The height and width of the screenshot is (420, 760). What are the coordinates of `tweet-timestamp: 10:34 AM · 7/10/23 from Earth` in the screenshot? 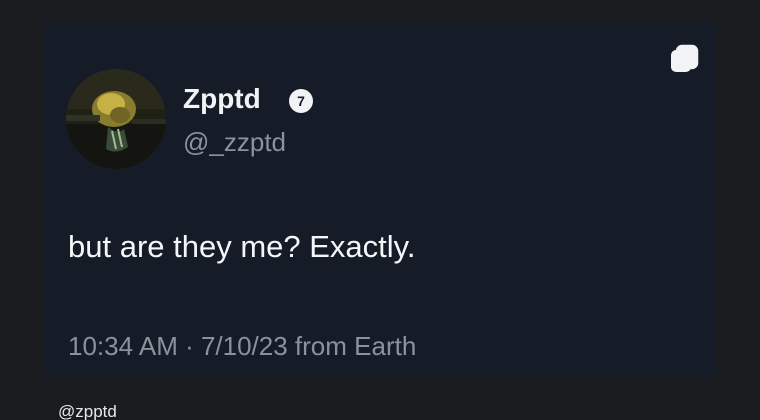 It's located at (242, 346).